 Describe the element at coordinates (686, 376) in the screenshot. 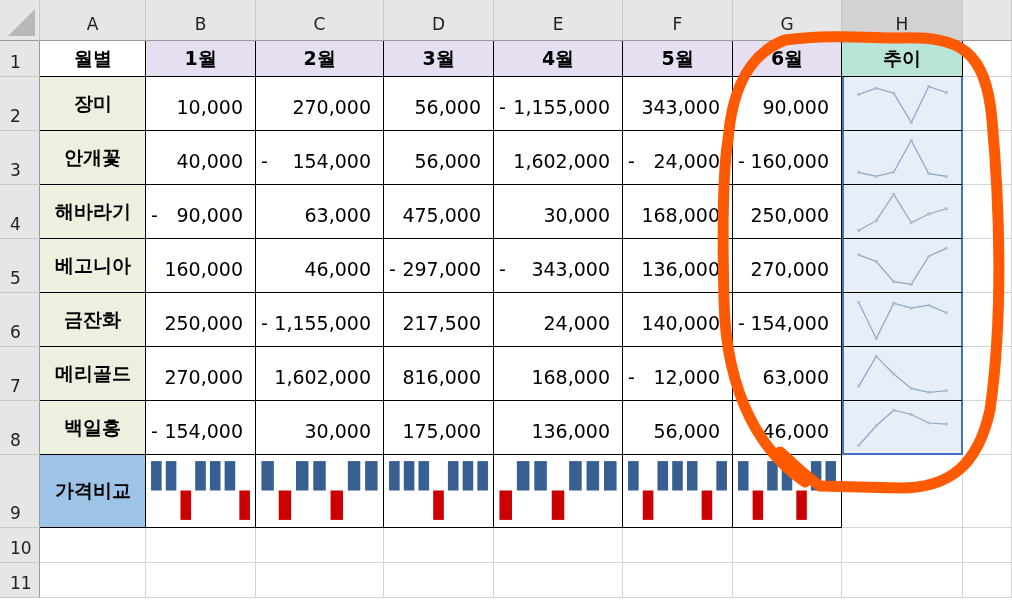

I see `table-cell: 12,000` at that location.